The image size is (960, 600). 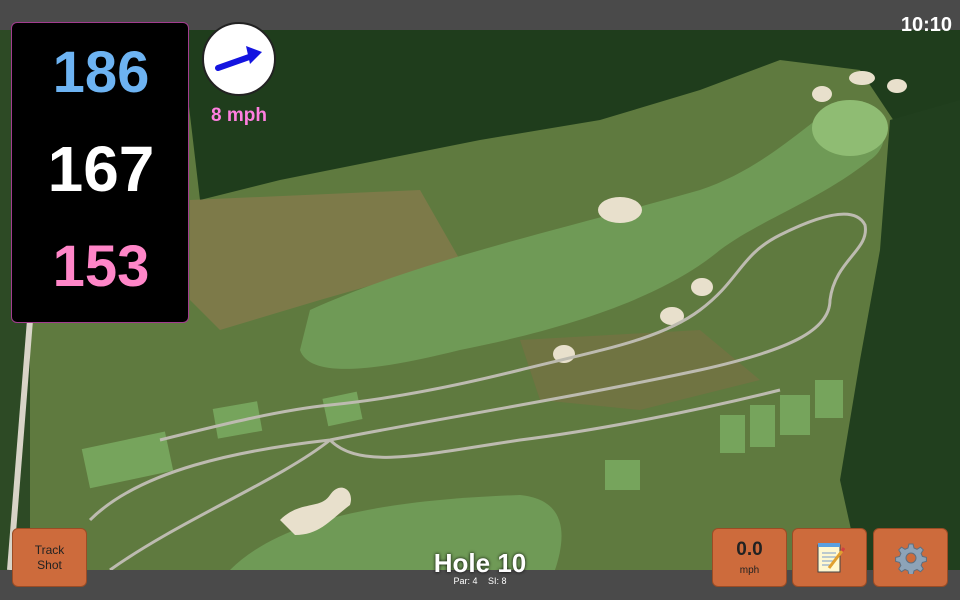 I want to click on arrow-up-right-icon, so click(x=238, y=58).